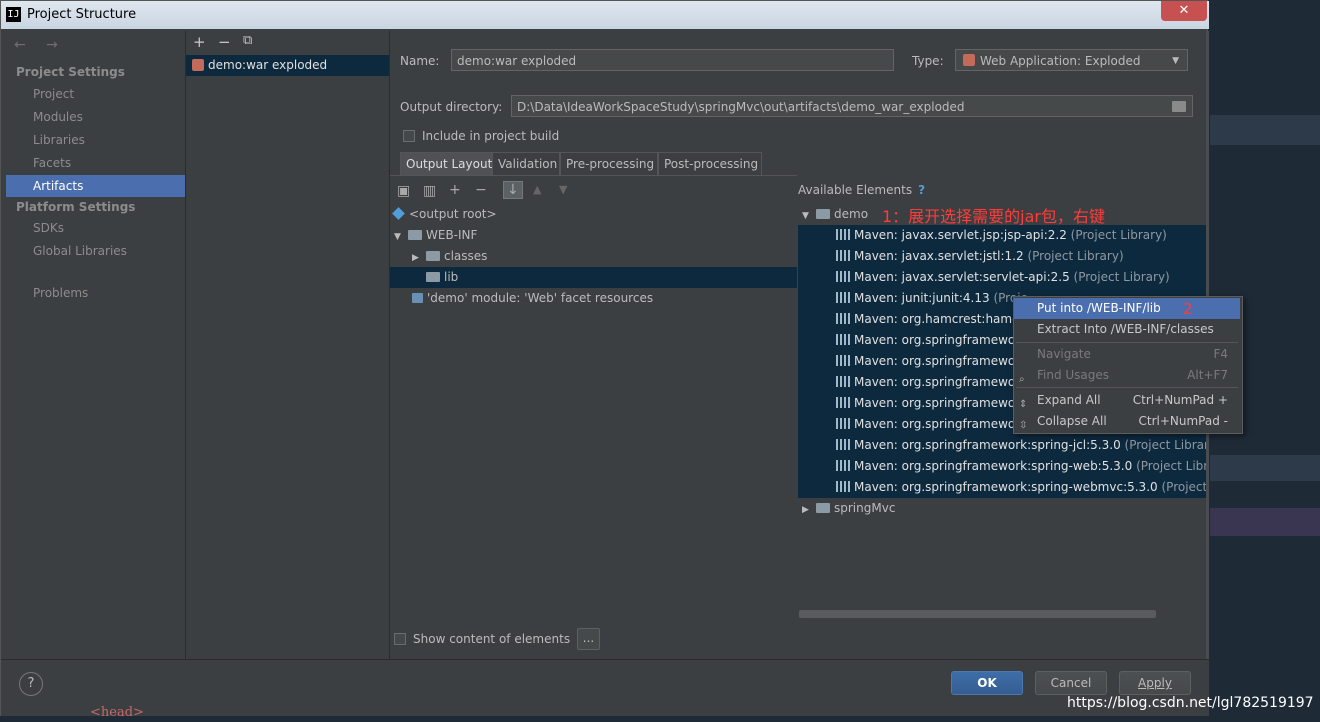 The width and height of the screenshot is (1320, 722). I want to click on sidebar-item-problems: Problems, so click(95, 293).